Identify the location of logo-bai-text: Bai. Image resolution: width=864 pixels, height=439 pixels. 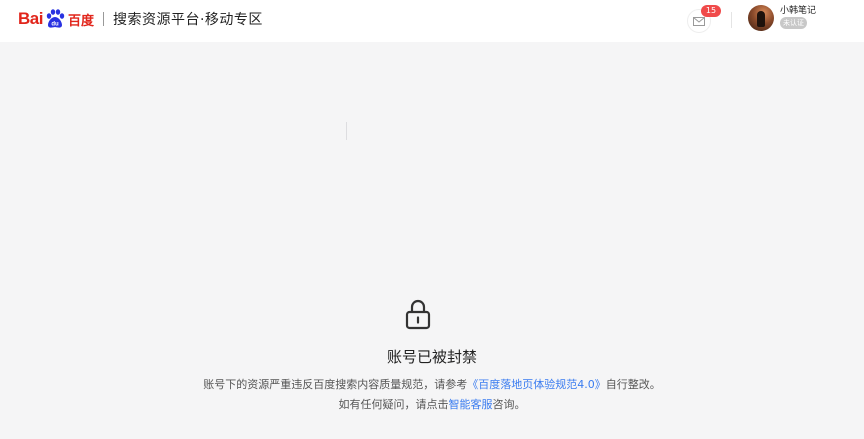
(30, 18).